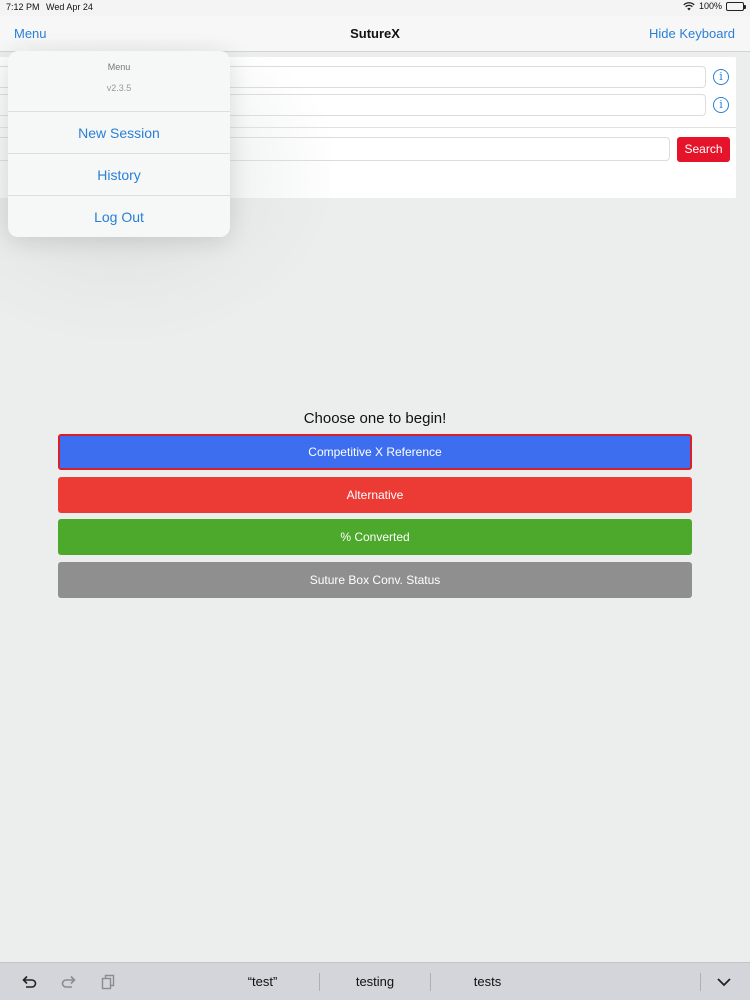  What do you see at coordinates (29, 982) in the screenshot?
I see `undo-icon` at bounding box center [29, 982].